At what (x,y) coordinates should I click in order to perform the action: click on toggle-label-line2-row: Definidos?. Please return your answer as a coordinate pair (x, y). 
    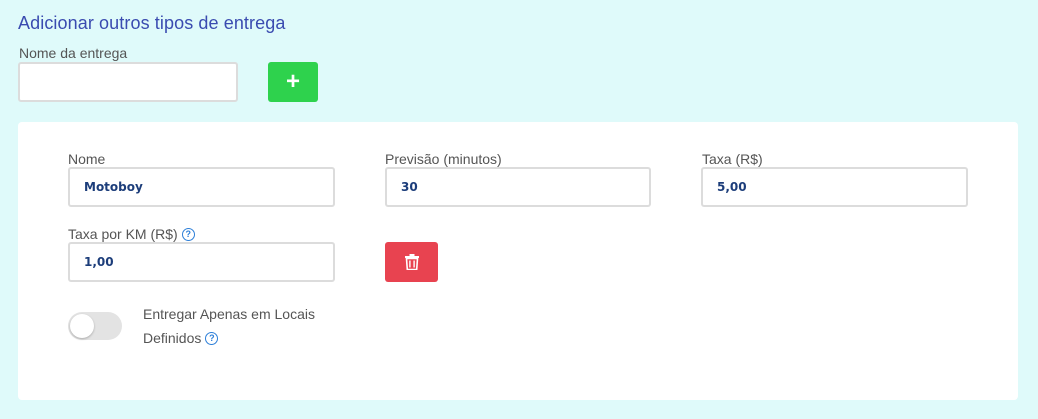
    Looking at the image, I should click on (238, 338).